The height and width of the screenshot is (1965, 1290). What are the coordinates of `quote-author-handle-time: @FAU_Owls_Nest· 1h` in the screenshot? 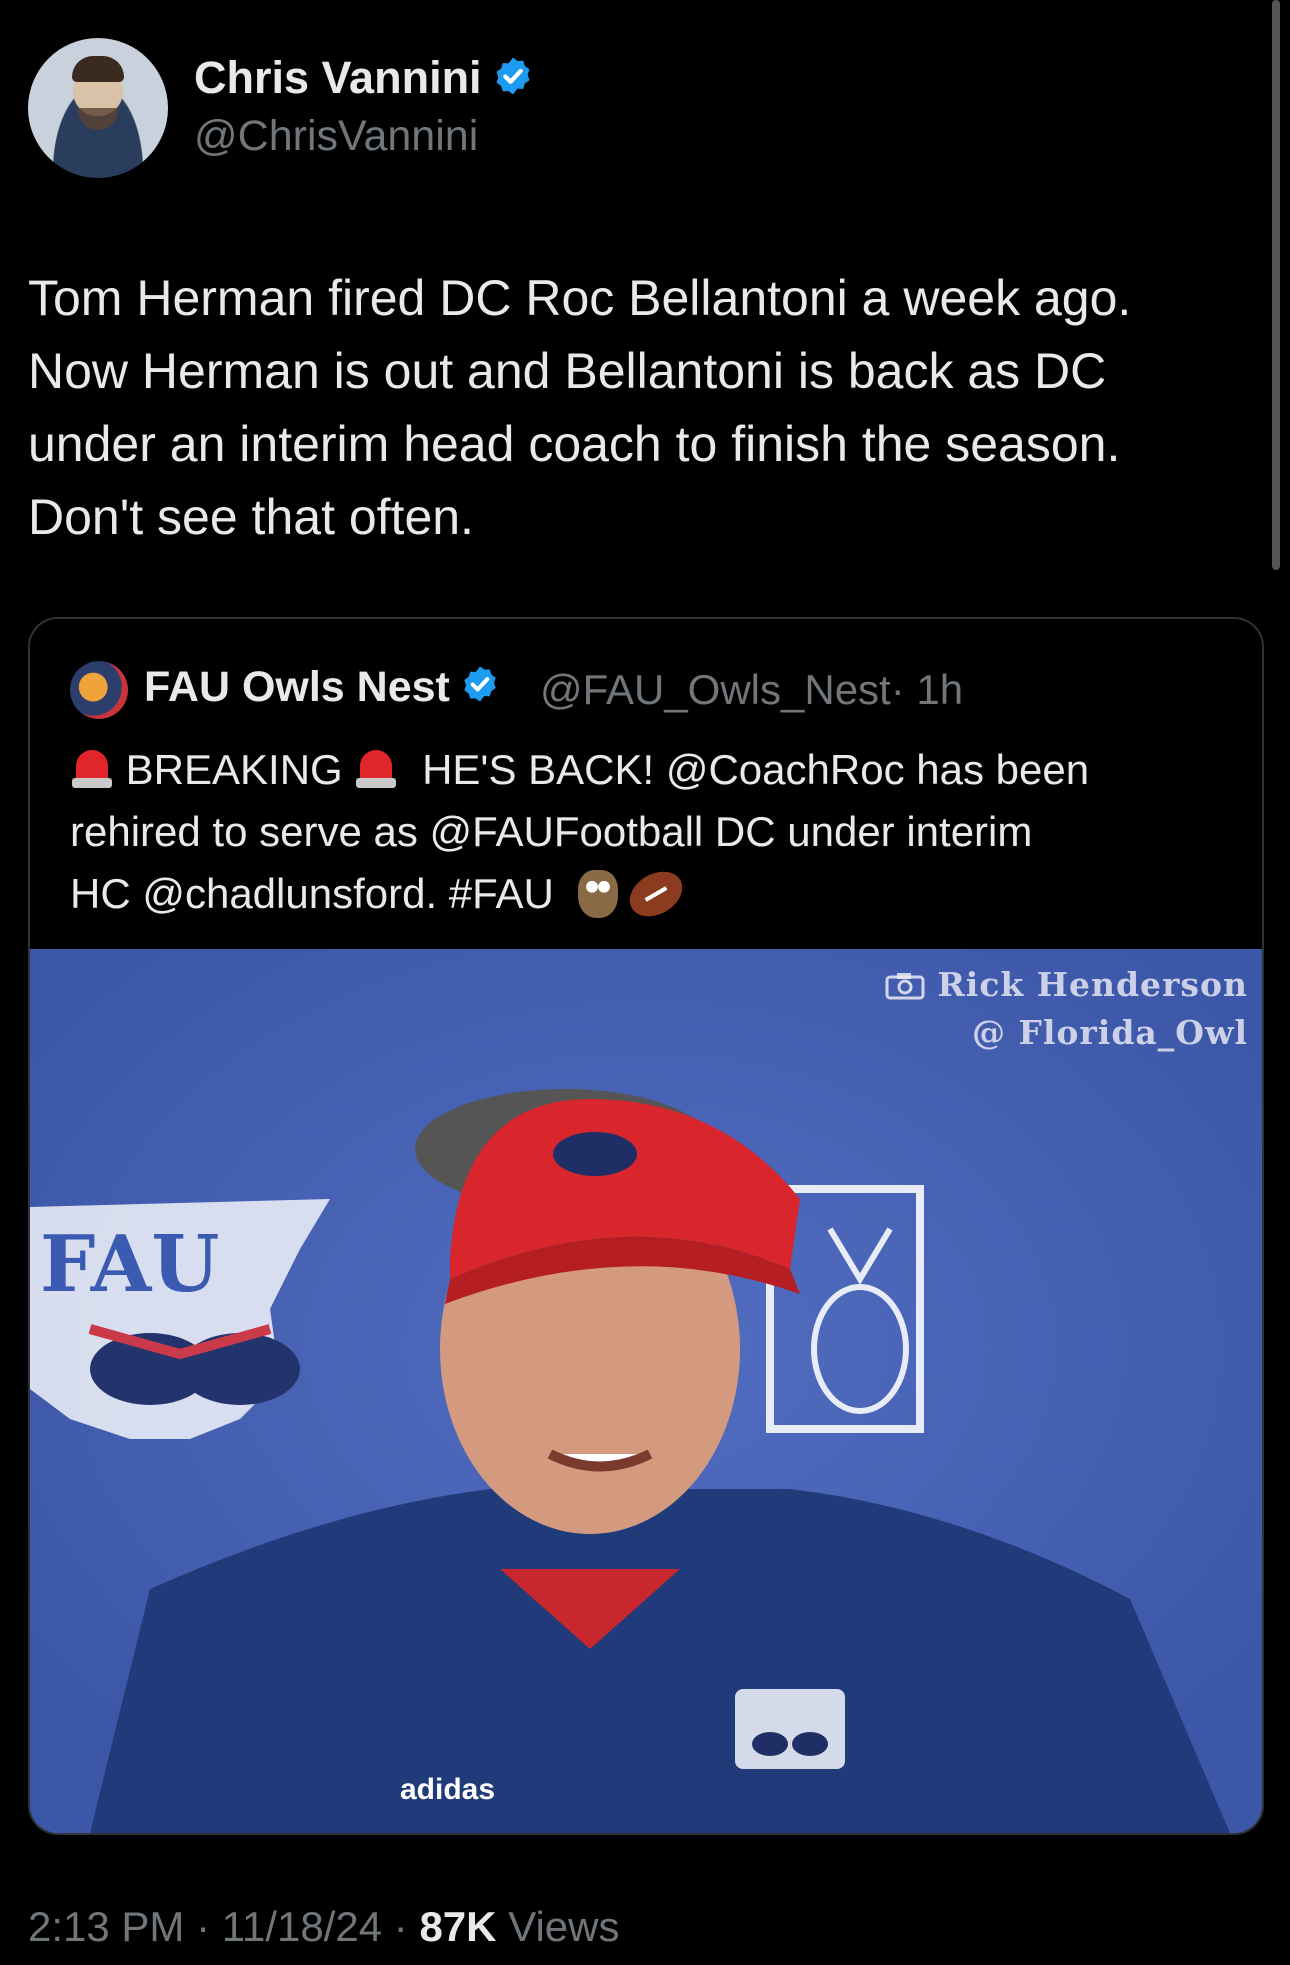 It's located at (751, 690).